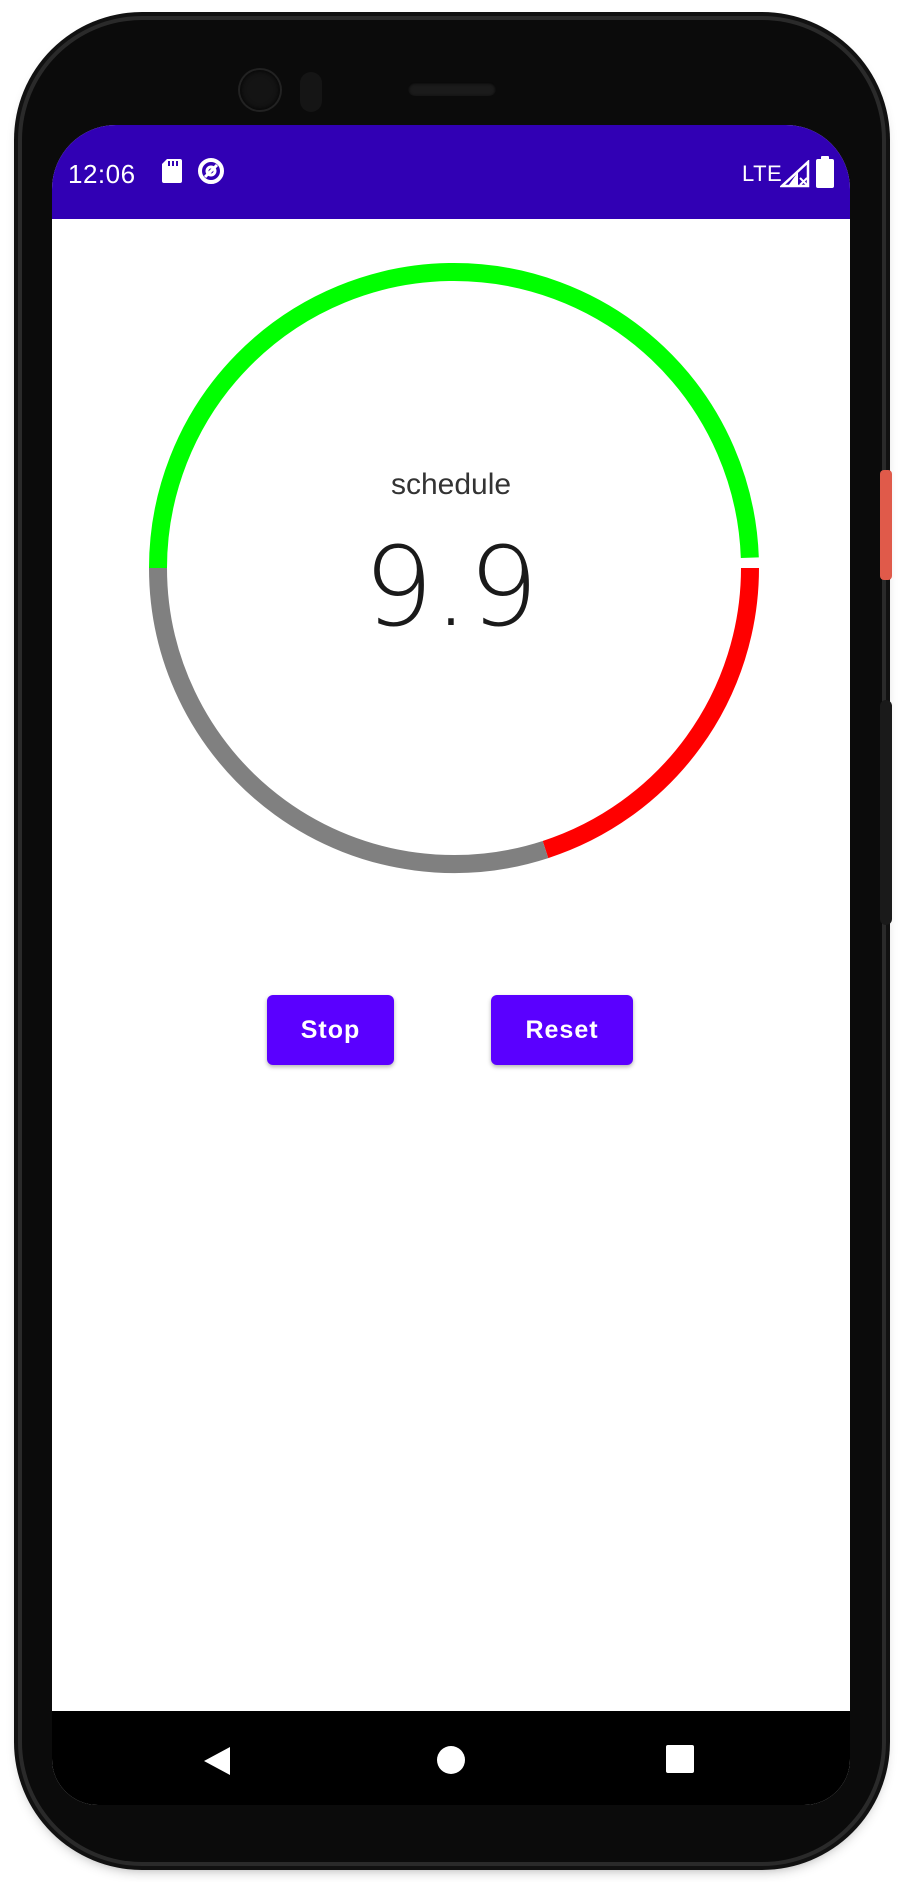  Describe the element at coordinates (886, 525) in the screenshot. I see `power-button` at that location.